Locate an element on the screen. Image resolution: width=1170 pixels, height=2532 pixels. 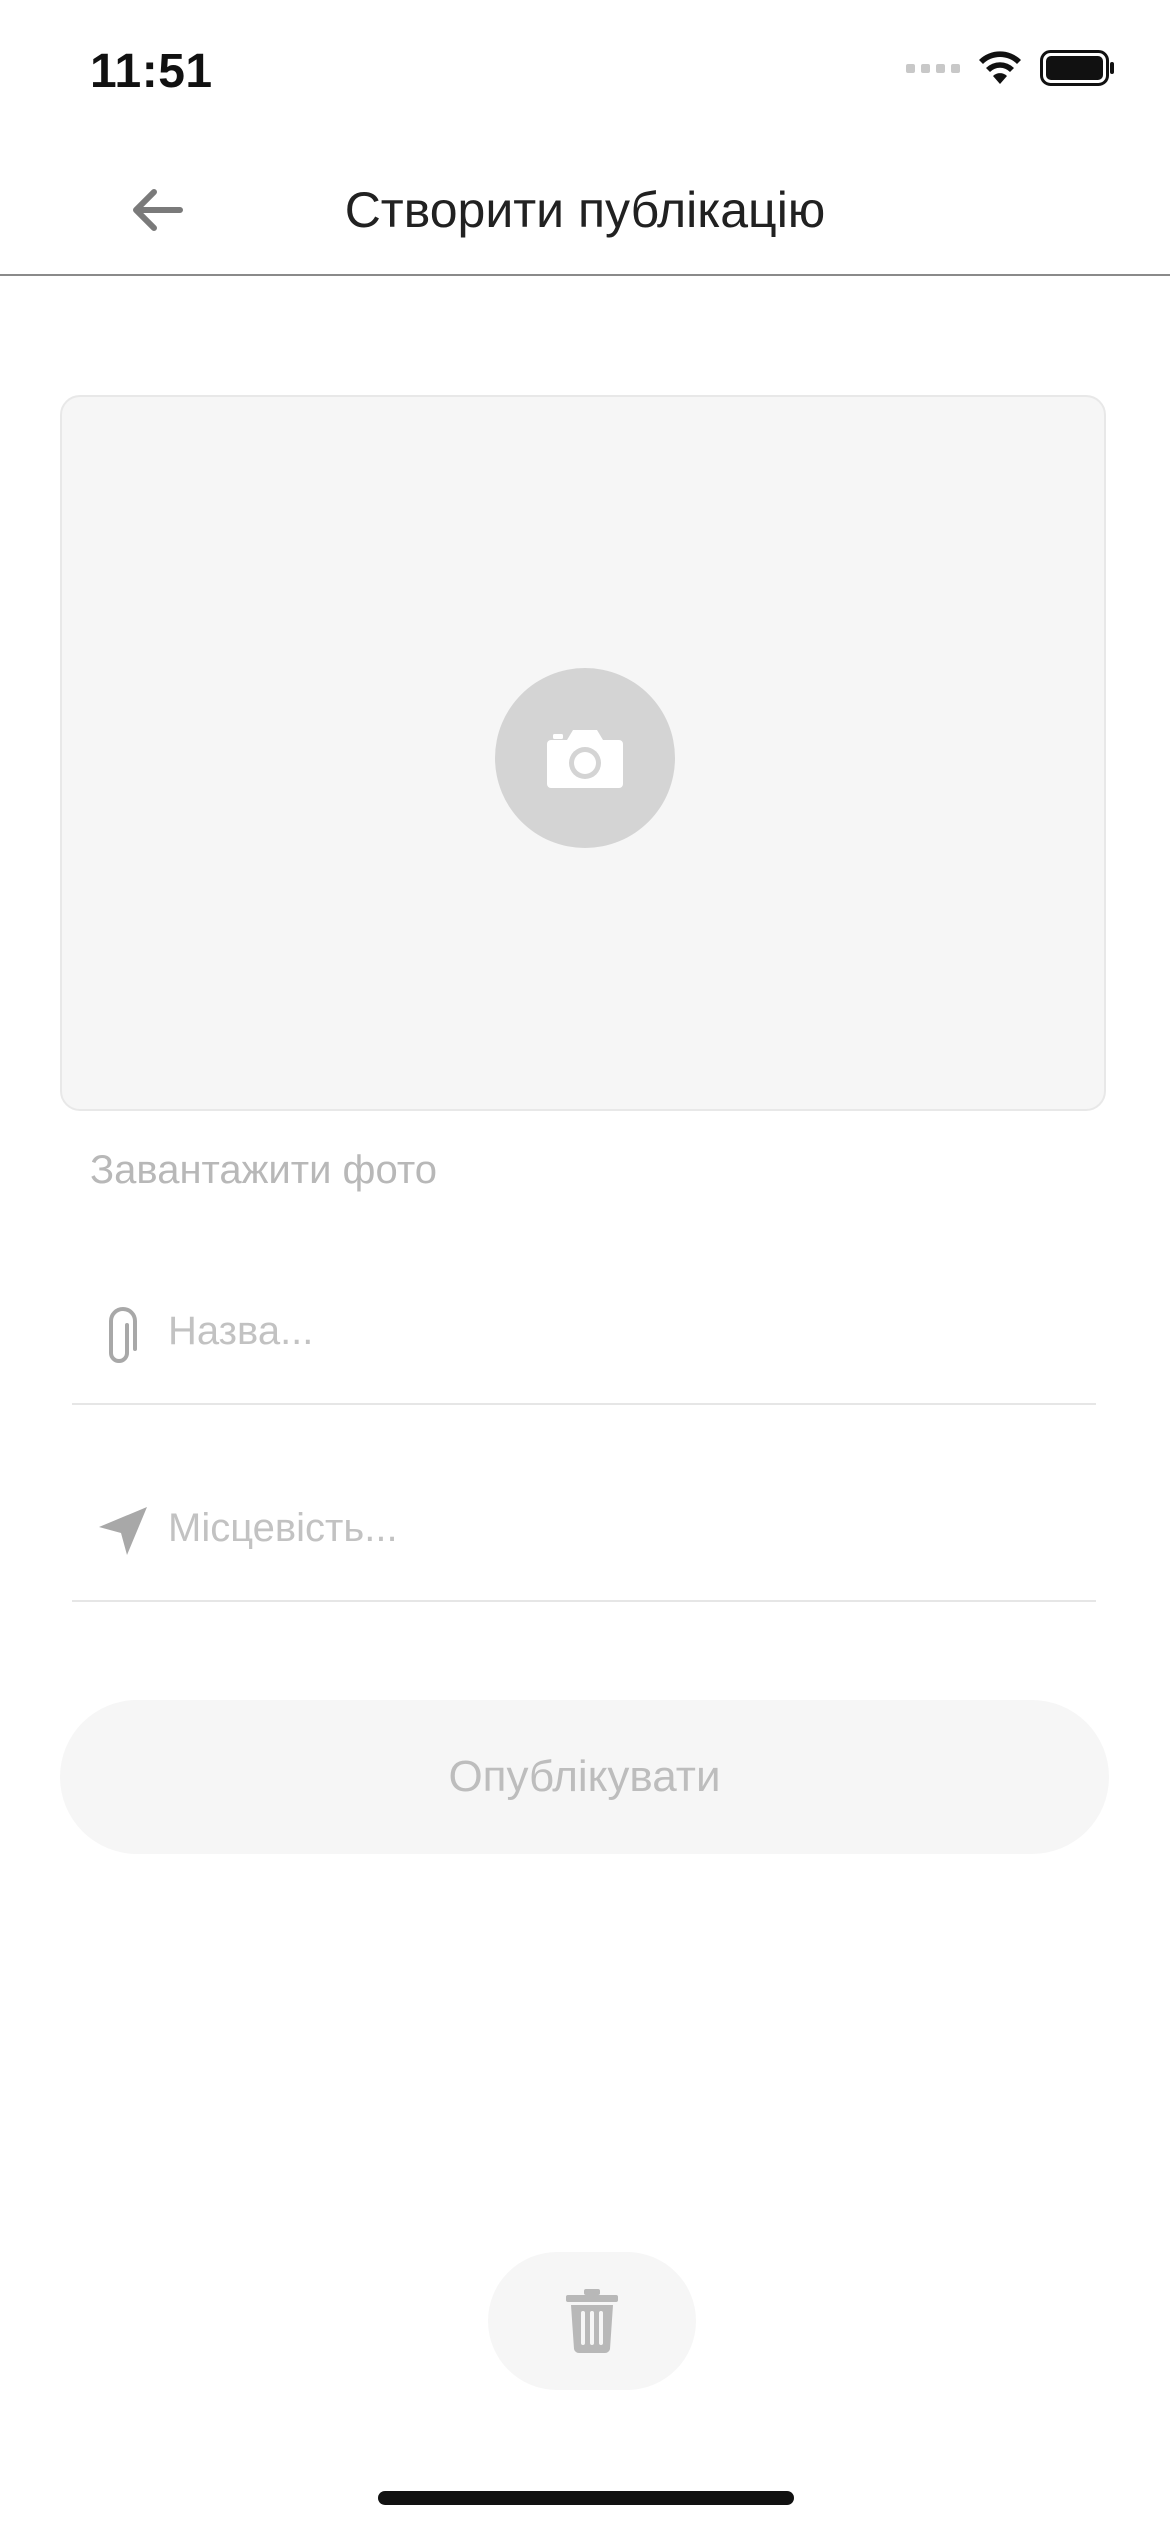
header: Створити публікацію is located at coordinates (585, 208).